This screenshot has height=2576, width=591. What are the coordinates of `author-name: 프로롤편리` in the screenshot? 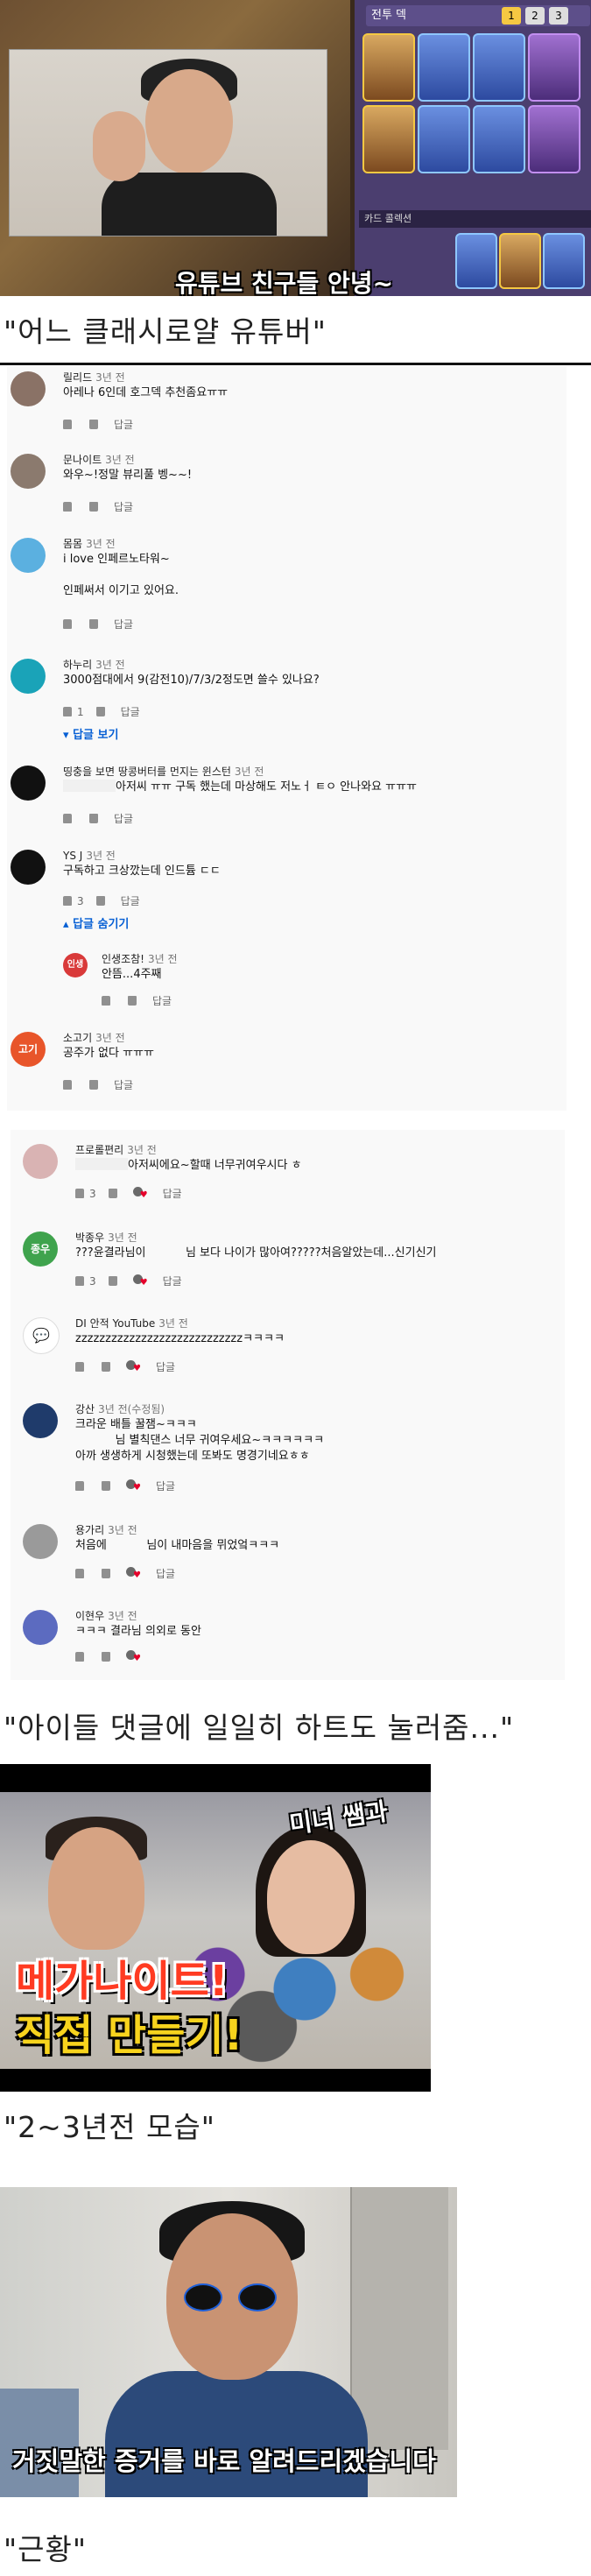 It's located at (99, 1150).